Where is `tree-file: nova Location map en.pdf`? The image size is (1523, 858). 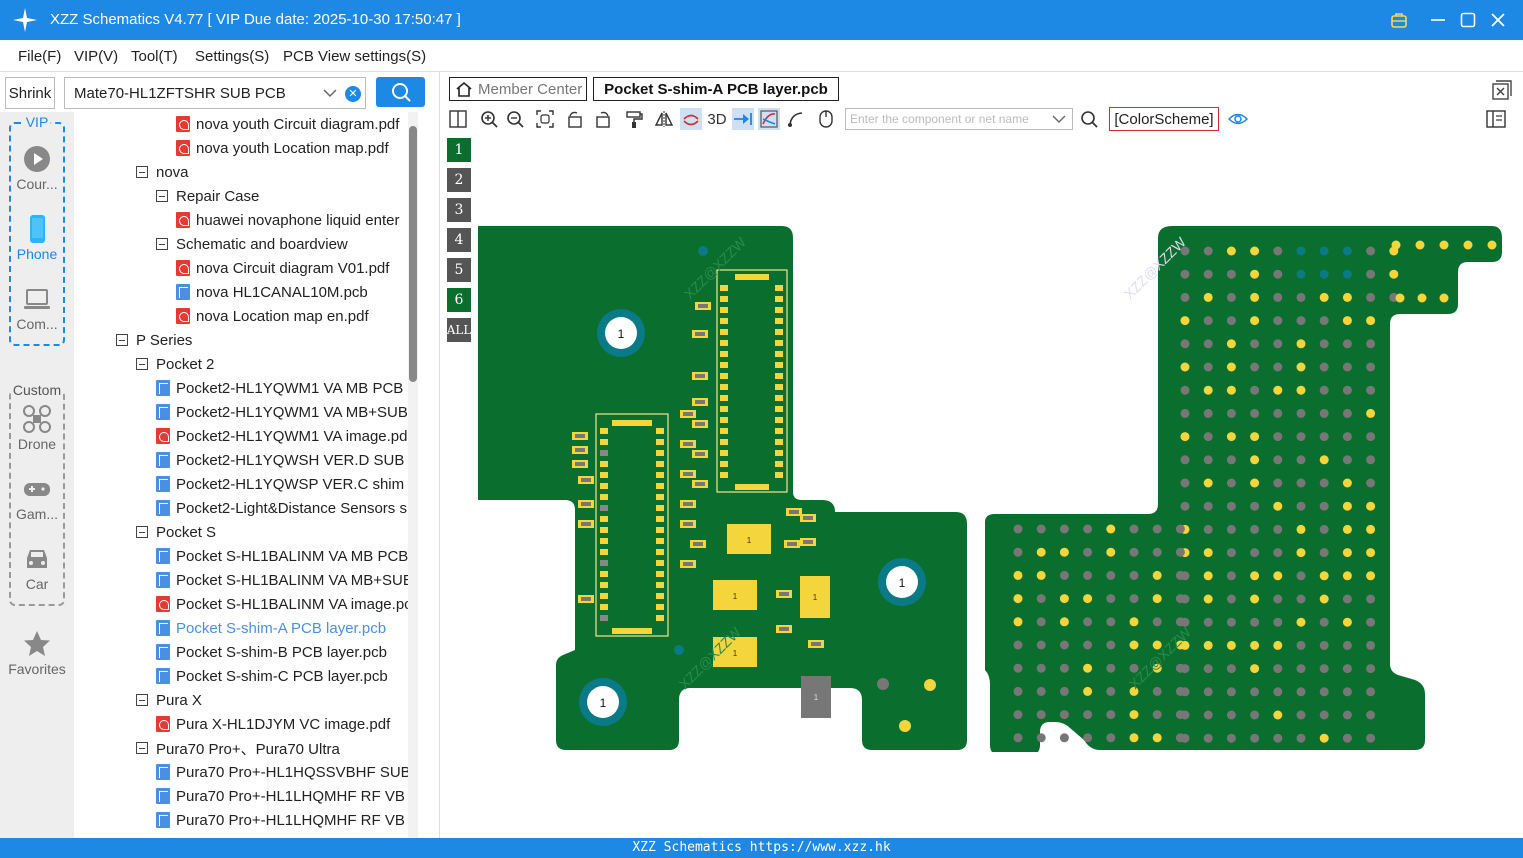 tree-file: nova Location map en.pdf is located at coordinates (272, 316).